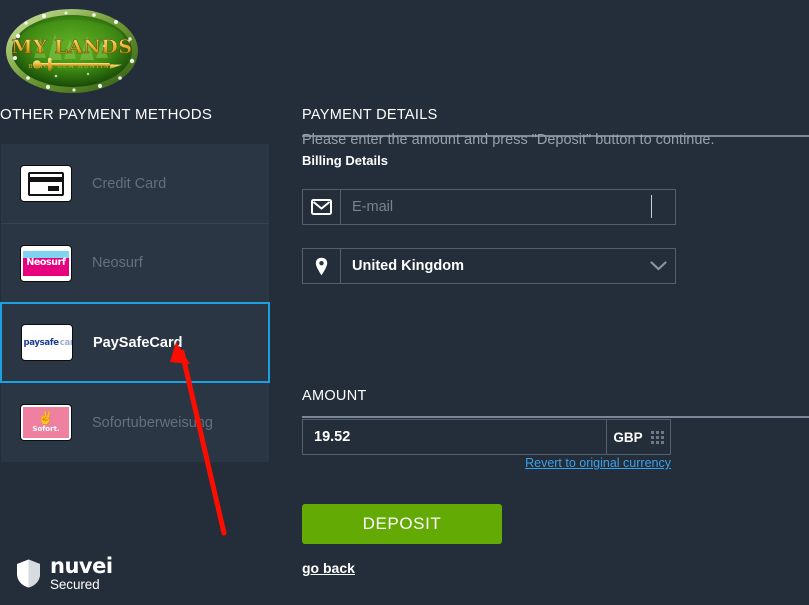  I want to click on map-pin-icon, so click(322, 266).